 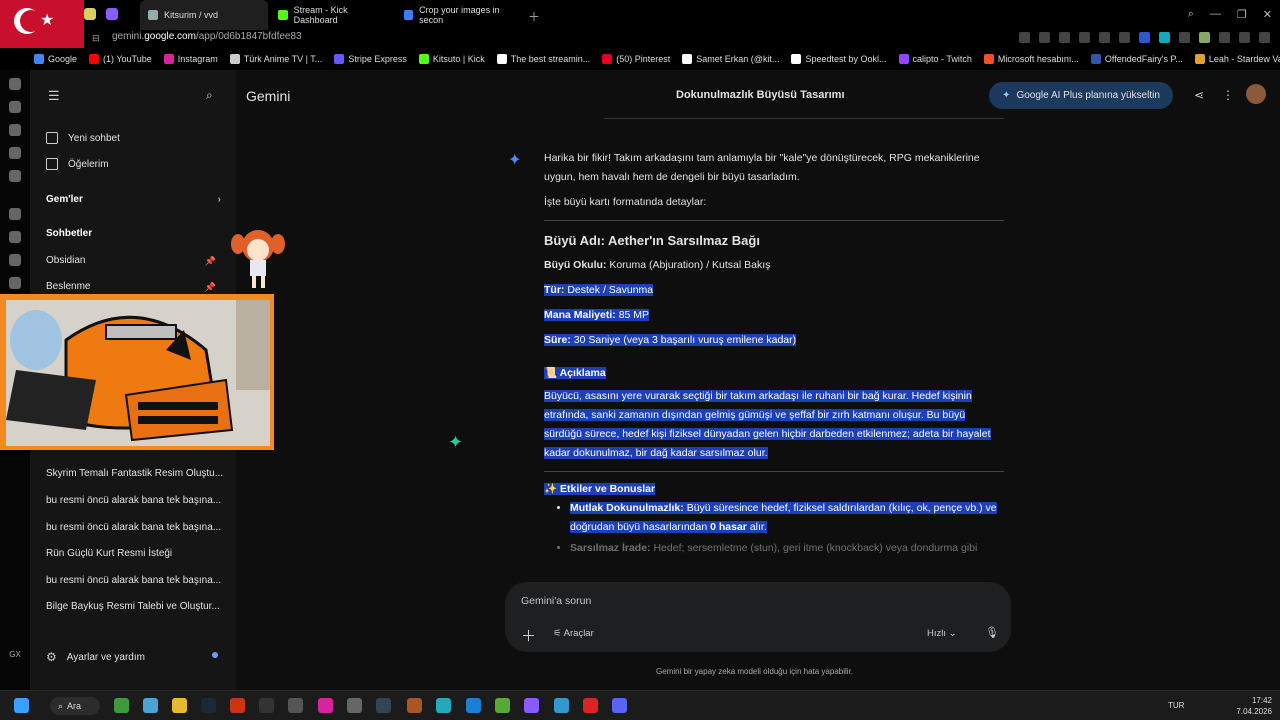 I want to click on settings-help-button: ⚙ Ayarlar ve yardım, so click(x=95, y=657).